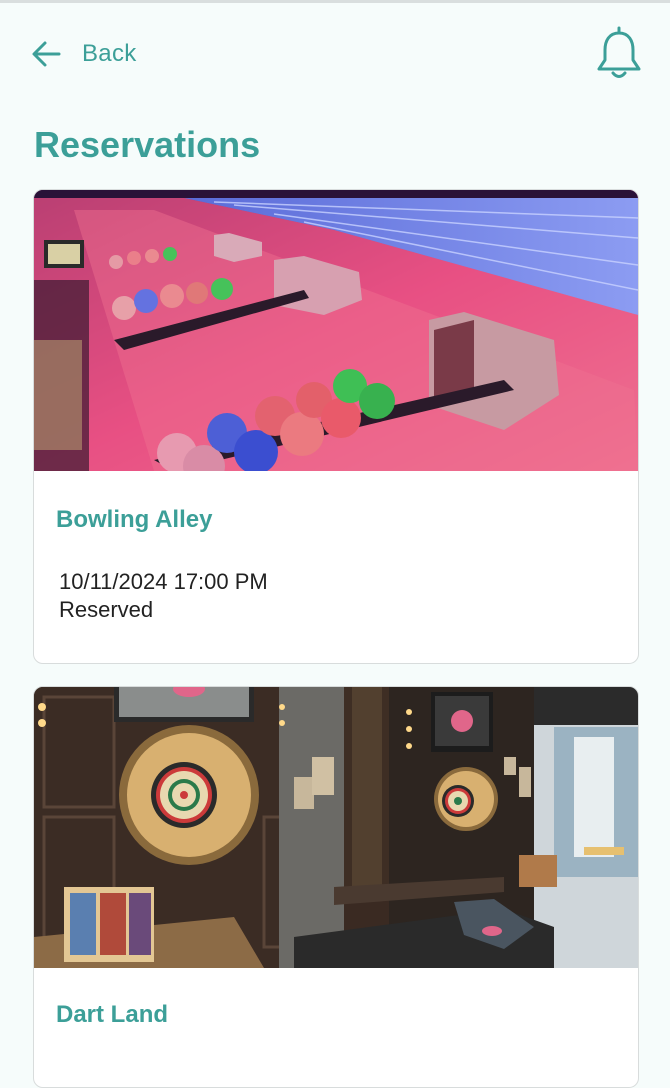  What do you see at coordinates (134, 519) in the screenshot?
I see `reservation-name: Bowling Alley` at bounding box center [134, 519].